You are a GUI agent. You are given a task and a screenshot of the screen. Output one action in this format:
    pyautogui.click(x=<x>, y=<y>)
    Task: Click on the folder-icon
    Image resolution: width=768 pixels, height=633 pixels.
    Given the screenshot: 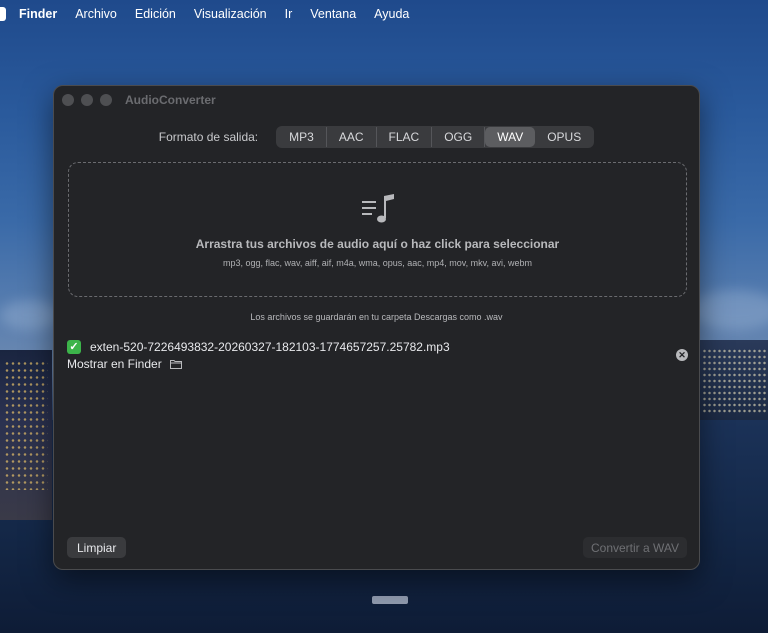 What is the action you would take?
    pyautogui.click(x=175, y=364)
    